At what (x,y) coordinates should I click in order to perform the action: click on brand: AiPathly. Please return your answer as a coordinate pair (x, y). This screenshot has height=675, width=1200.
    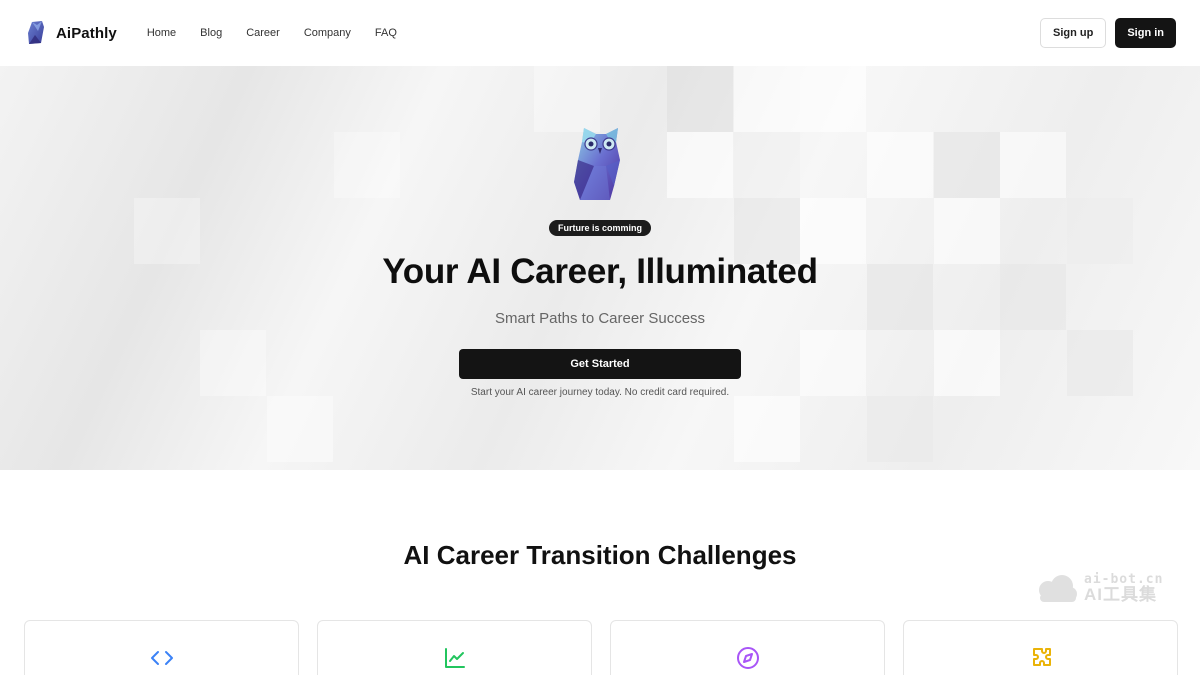
    Looking at the image, I should click on (71, 33).